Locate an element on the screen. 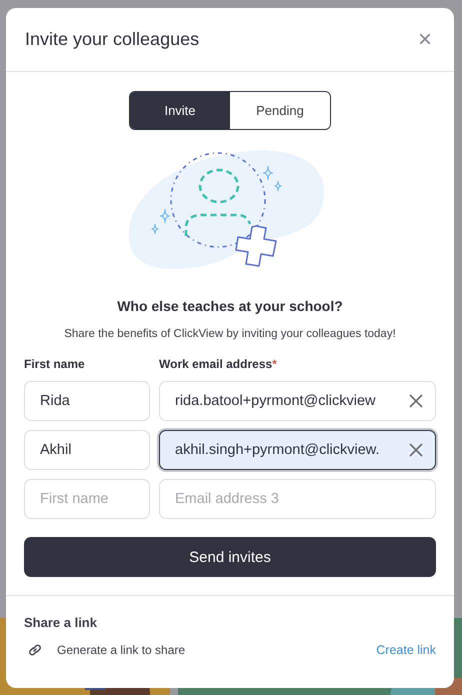 This screenshot has width=462, height=695. email-field: Email address 3 is located at coordinates (297, 499).